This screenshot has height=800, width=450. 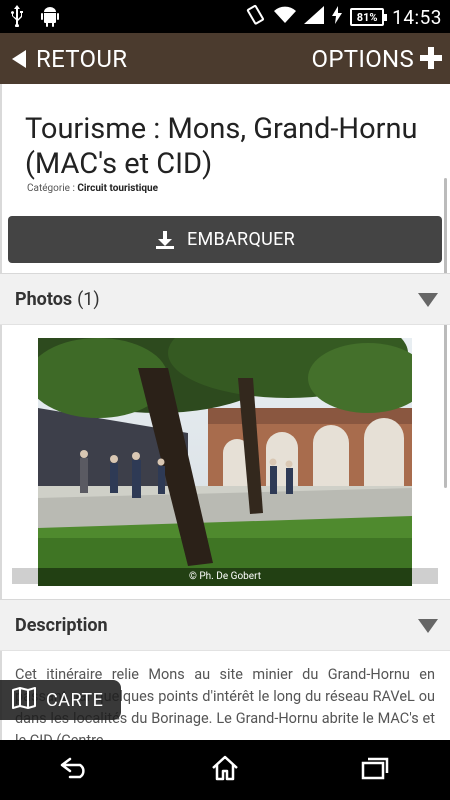 I want to click on nav-home-button, so click(x=225, y=770).